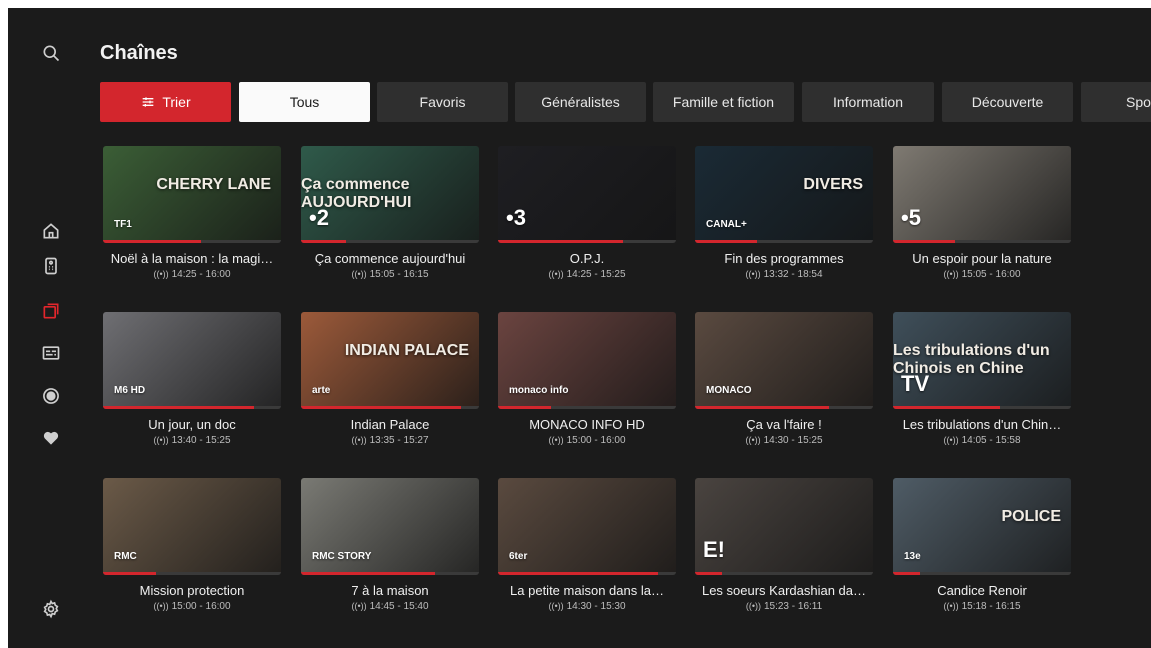 The width and height of the screenshot is (1151, 648). I want to click on channel-card: M6 HD Un jour, un doc ((•)) 13:40 - 15:25, so click(192, 379).